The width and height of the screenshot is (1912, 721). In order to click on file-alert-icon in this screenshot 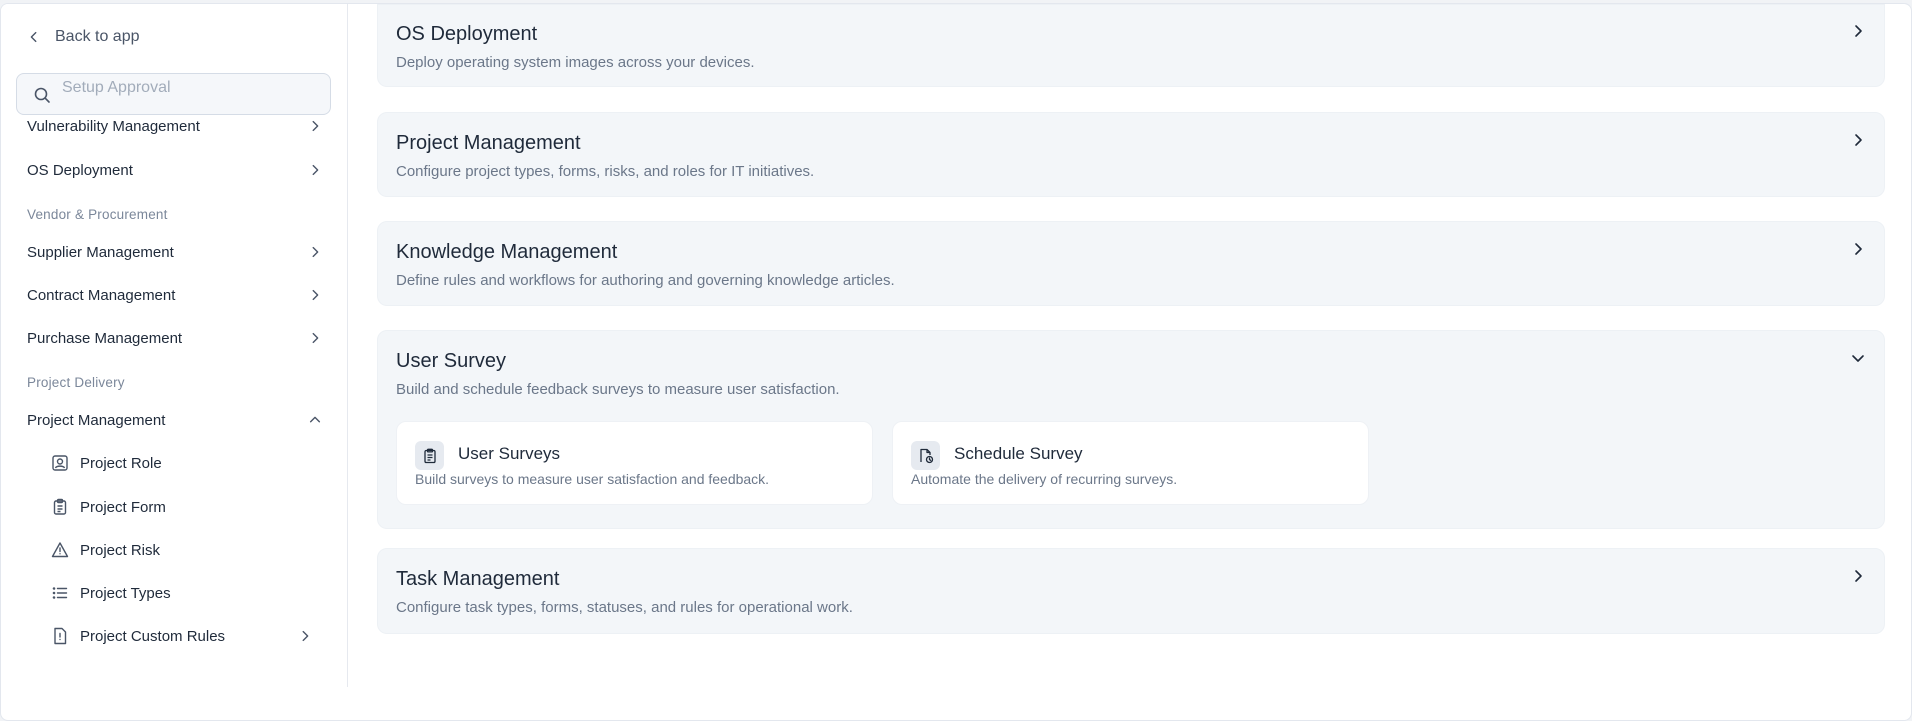, I will do `click(60, 636)`.